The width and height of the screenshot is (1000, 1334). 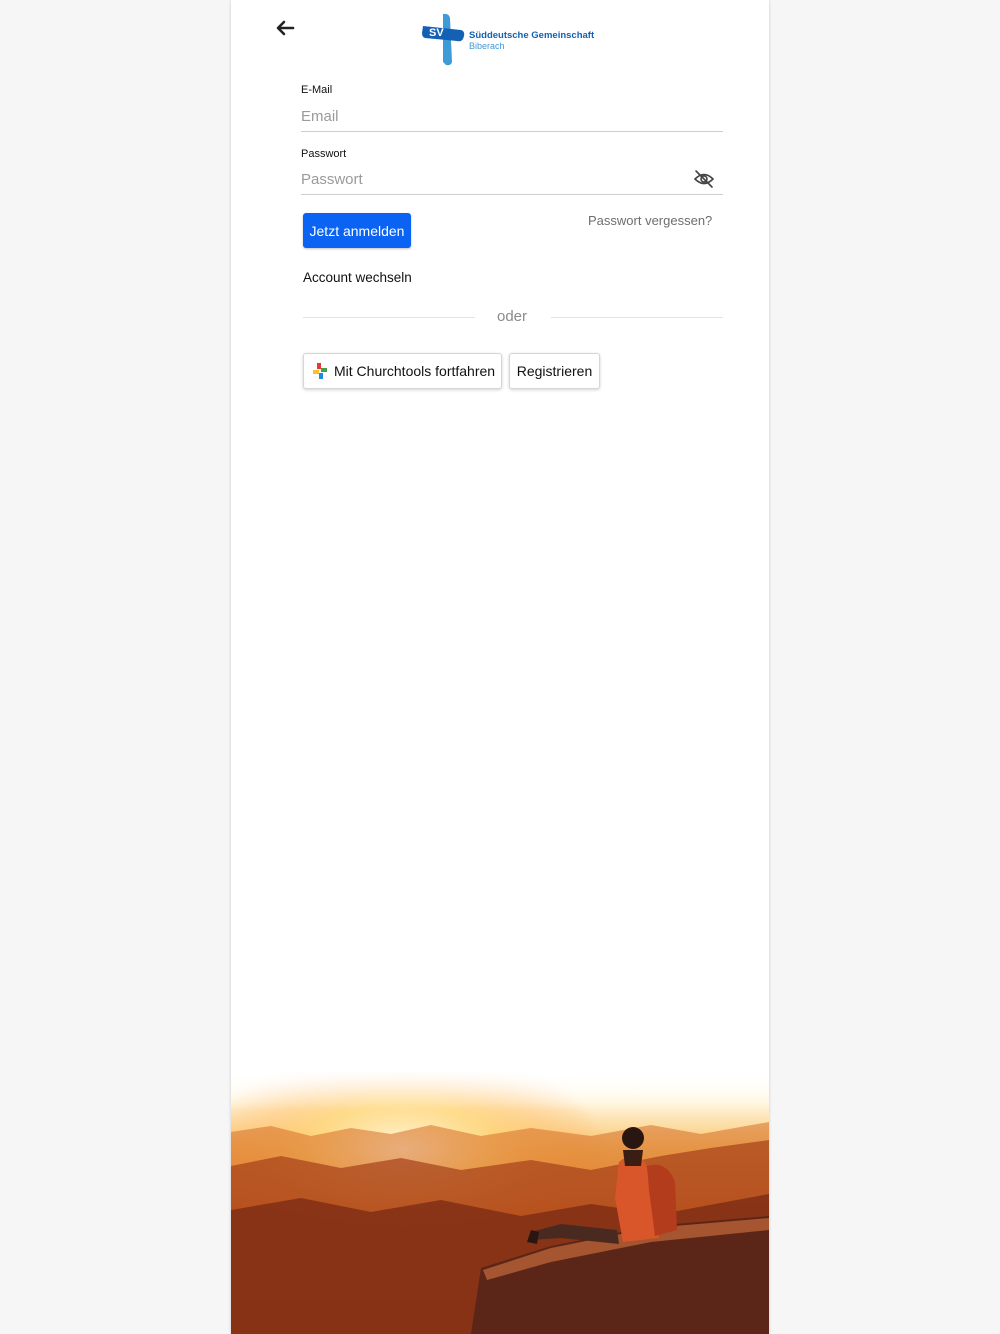 What do you see at coordinates (357, 277) in the screenshot?
I see `switch-account-link: Account wechseln` at bounding box center [357, 277].